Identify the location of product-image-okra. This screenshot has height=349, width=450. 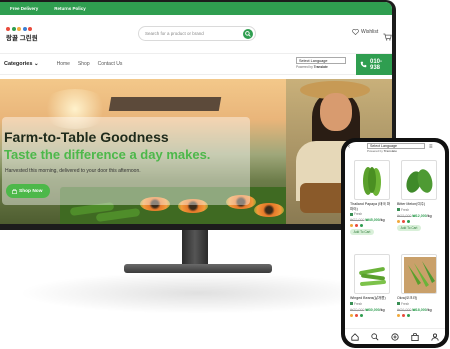
(419, 274).